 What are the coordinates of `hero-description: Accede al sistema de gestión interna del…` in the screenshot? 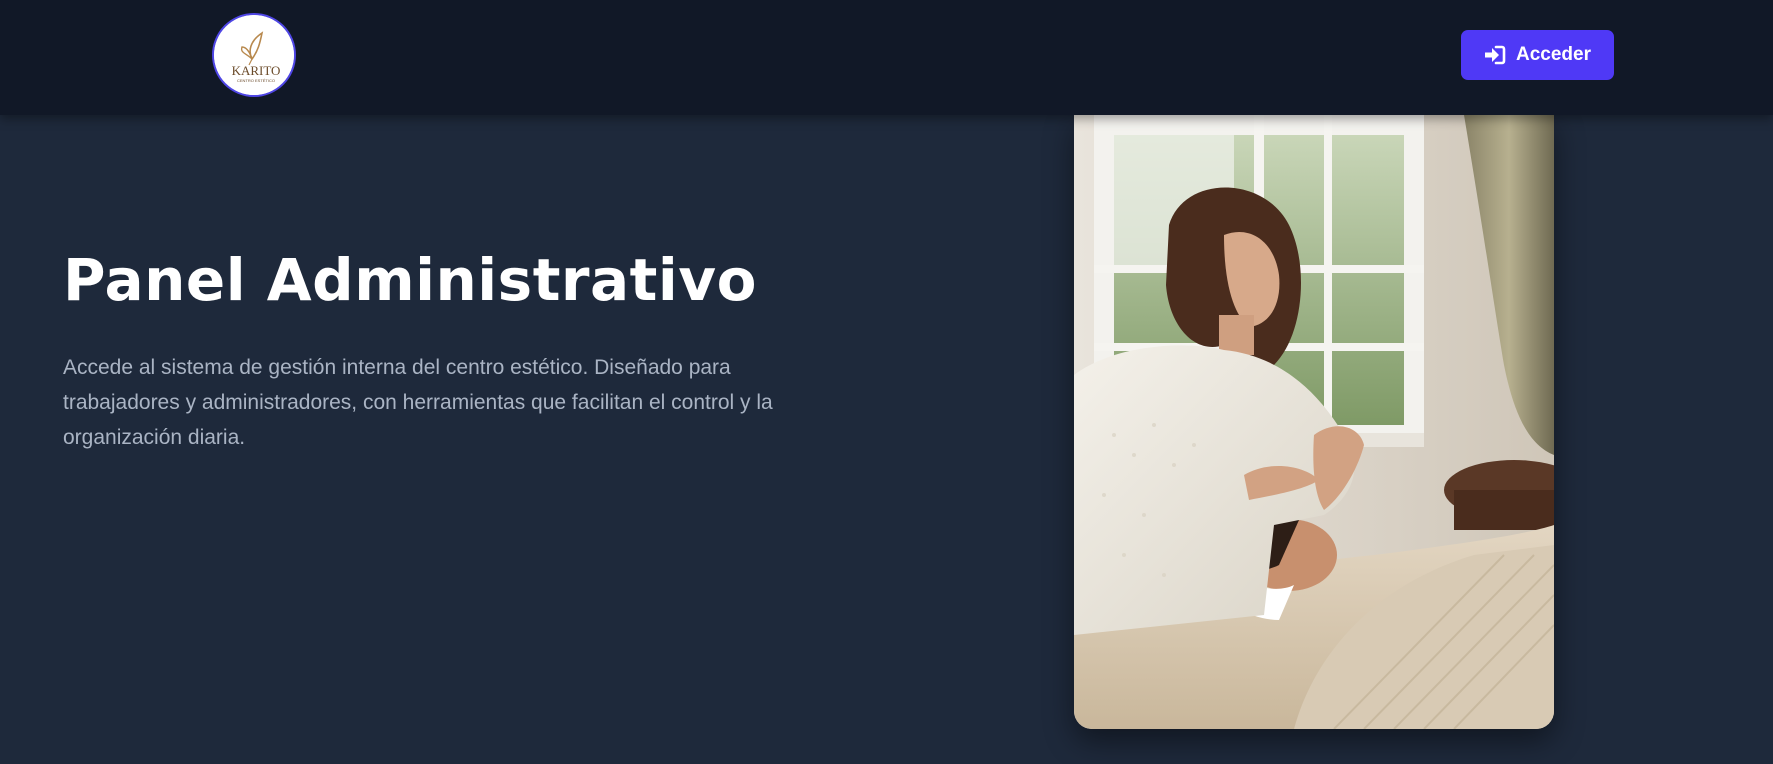 It's located at (418, 402).